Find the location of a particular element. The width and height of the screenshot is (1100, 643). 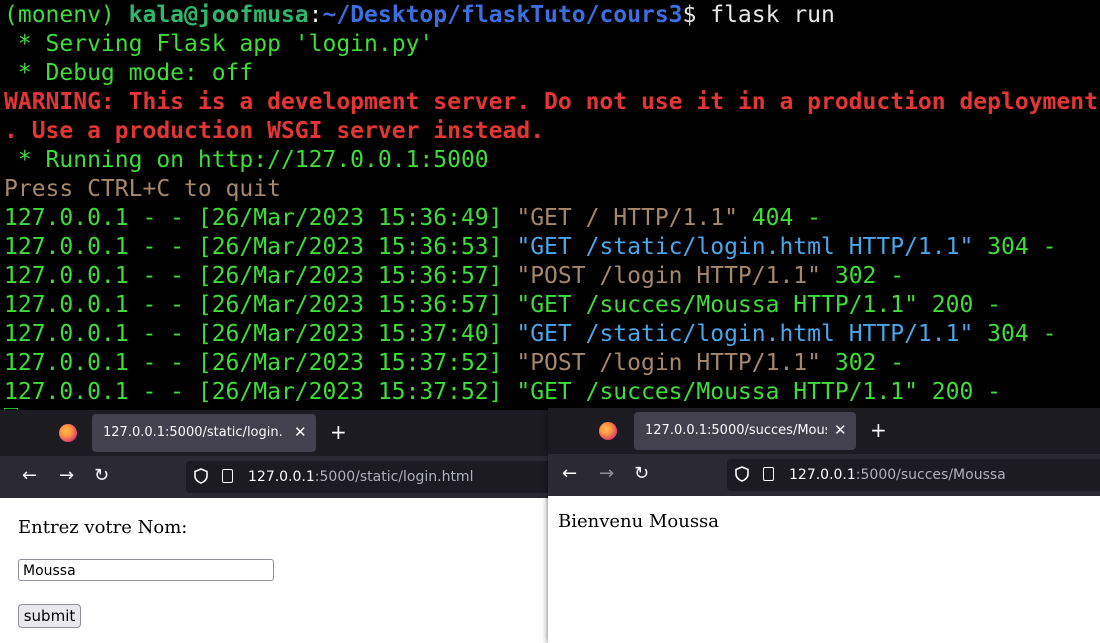

tab-bar: 127.0.0.1:5000/static/login.h ✕ + is located at coordinates (274, 433).